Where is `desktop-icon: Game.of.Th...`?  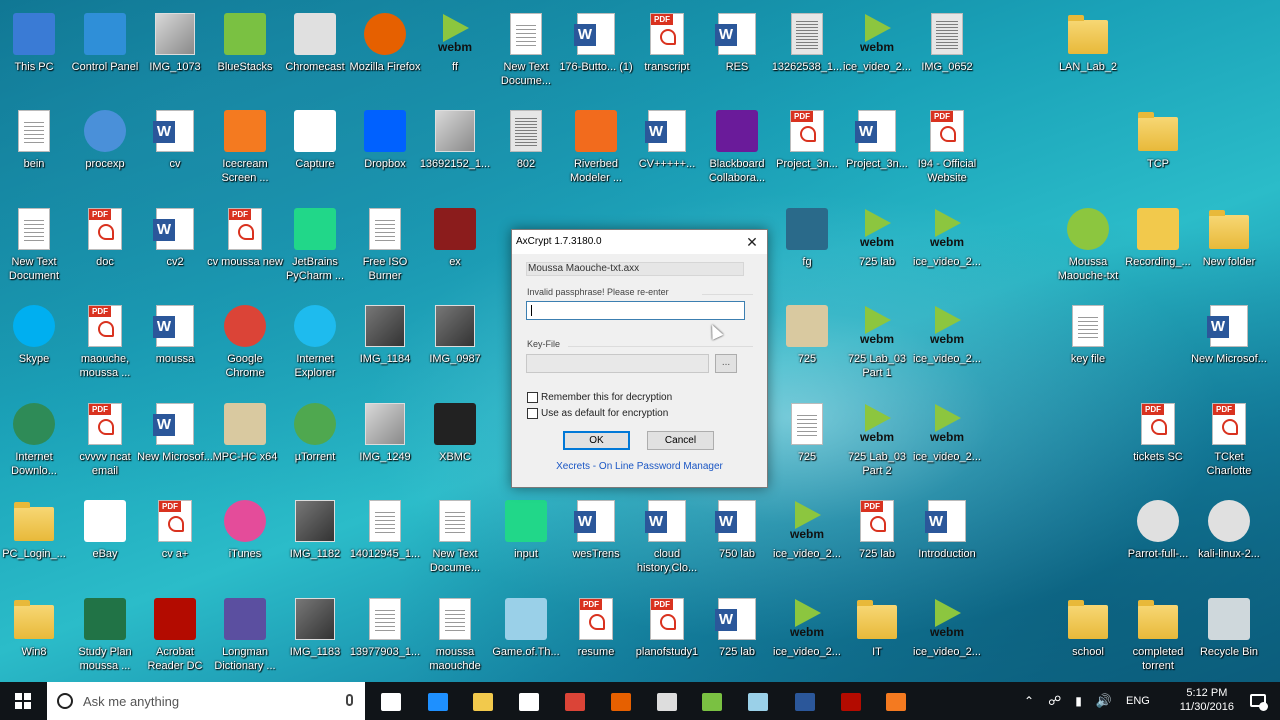 desktop-icon: Game.of.Th... is located at coordinates (526, 635).